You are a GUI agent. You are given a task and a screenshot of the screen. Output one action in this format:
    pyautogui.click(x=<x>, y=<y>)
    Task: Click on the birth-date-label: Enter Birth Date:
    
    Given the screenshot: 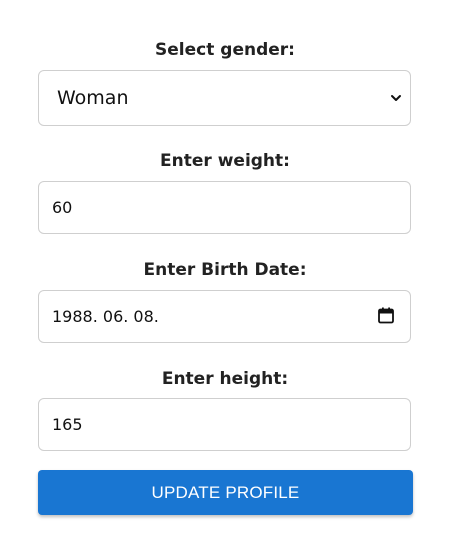 What is the action you would take?
    pyautogui.click(x=225, y=270)
    